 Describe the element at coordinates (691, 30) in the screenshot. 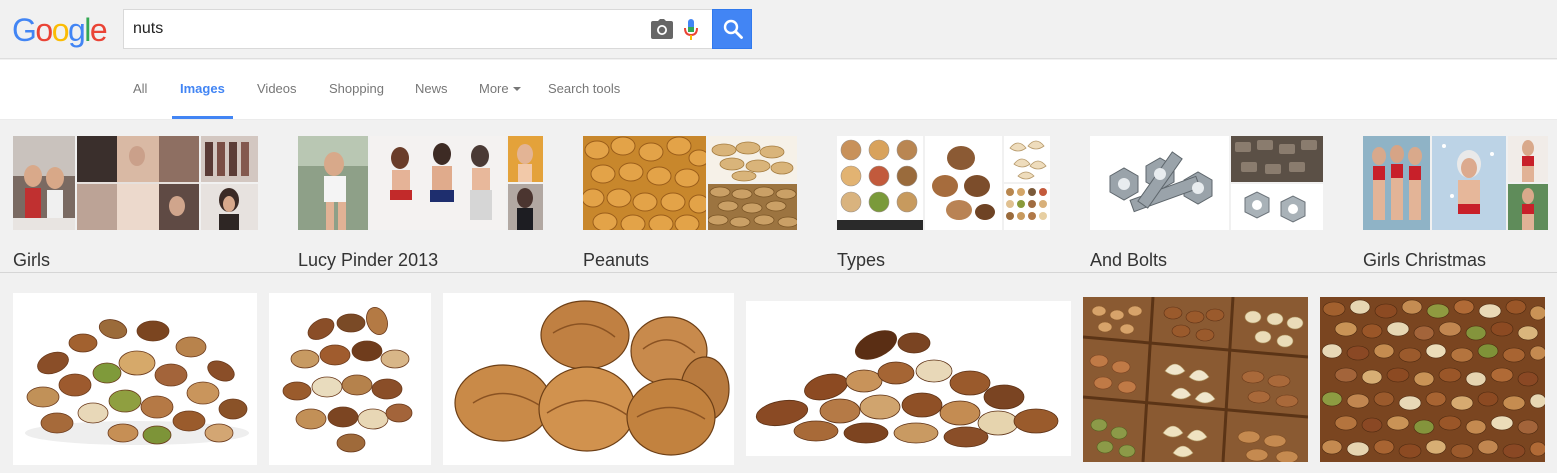

I see `mic-icon` at that location.